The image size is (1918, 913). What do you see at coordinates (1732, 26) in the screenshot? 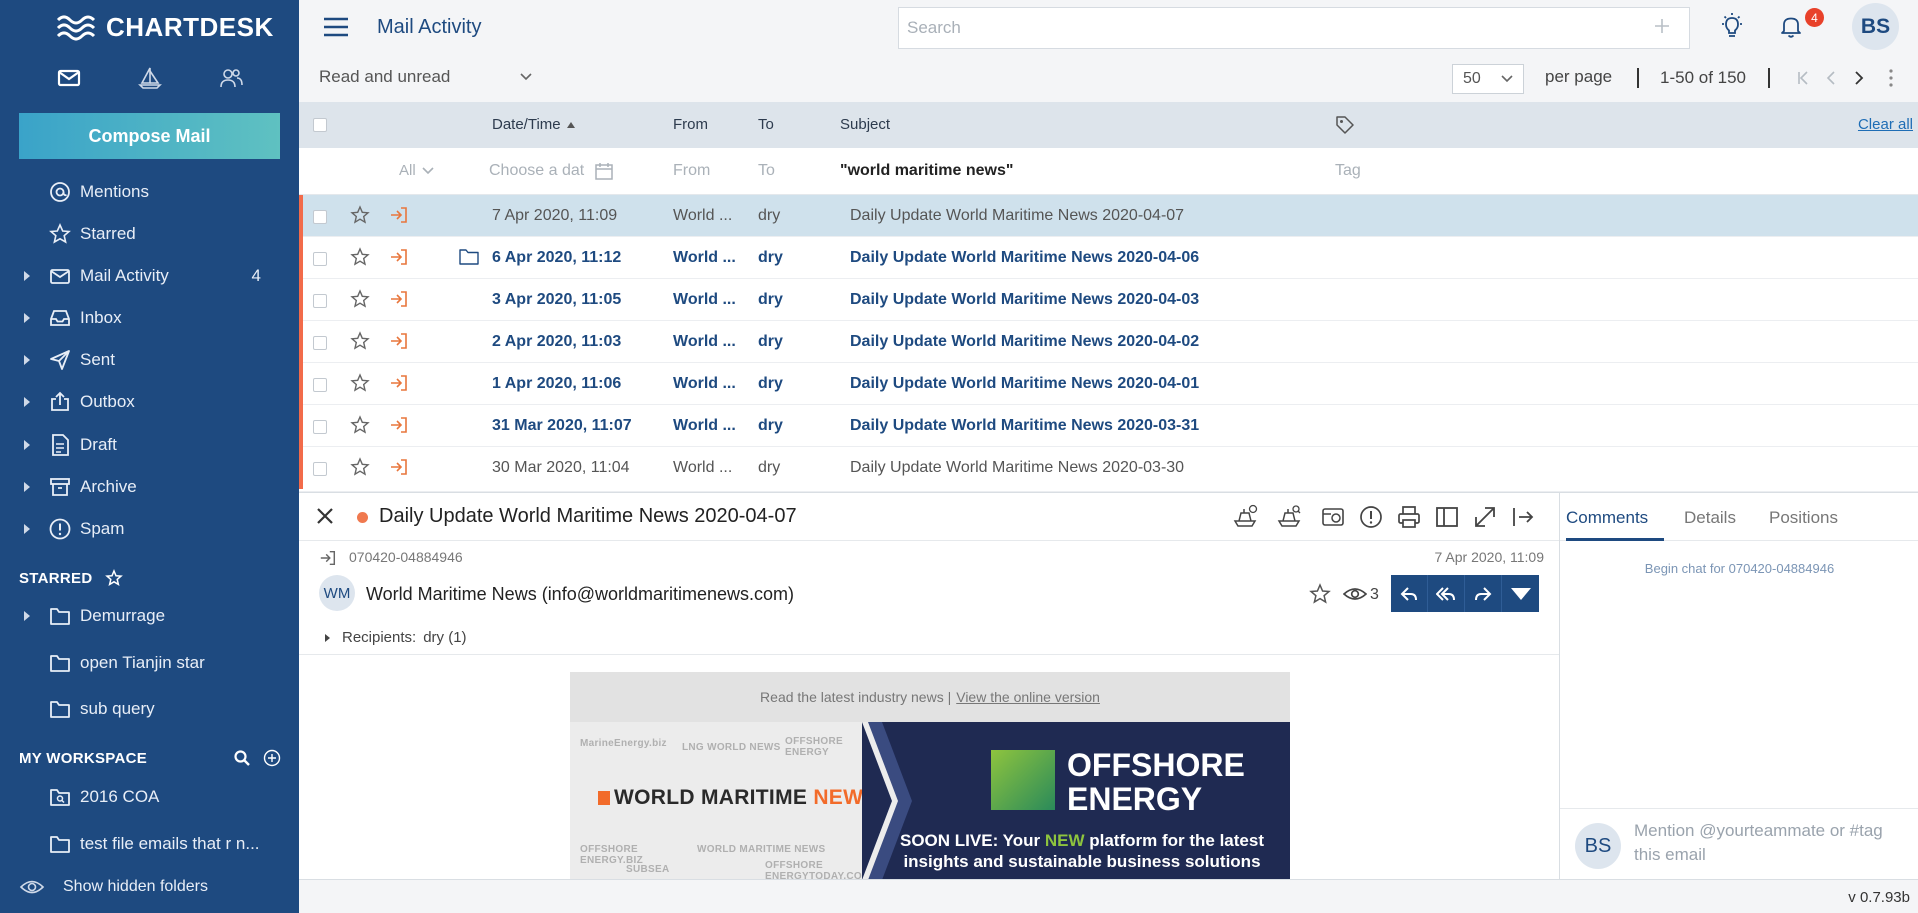
I see `lightbulb-icon` at bounding box center [1732, 26].